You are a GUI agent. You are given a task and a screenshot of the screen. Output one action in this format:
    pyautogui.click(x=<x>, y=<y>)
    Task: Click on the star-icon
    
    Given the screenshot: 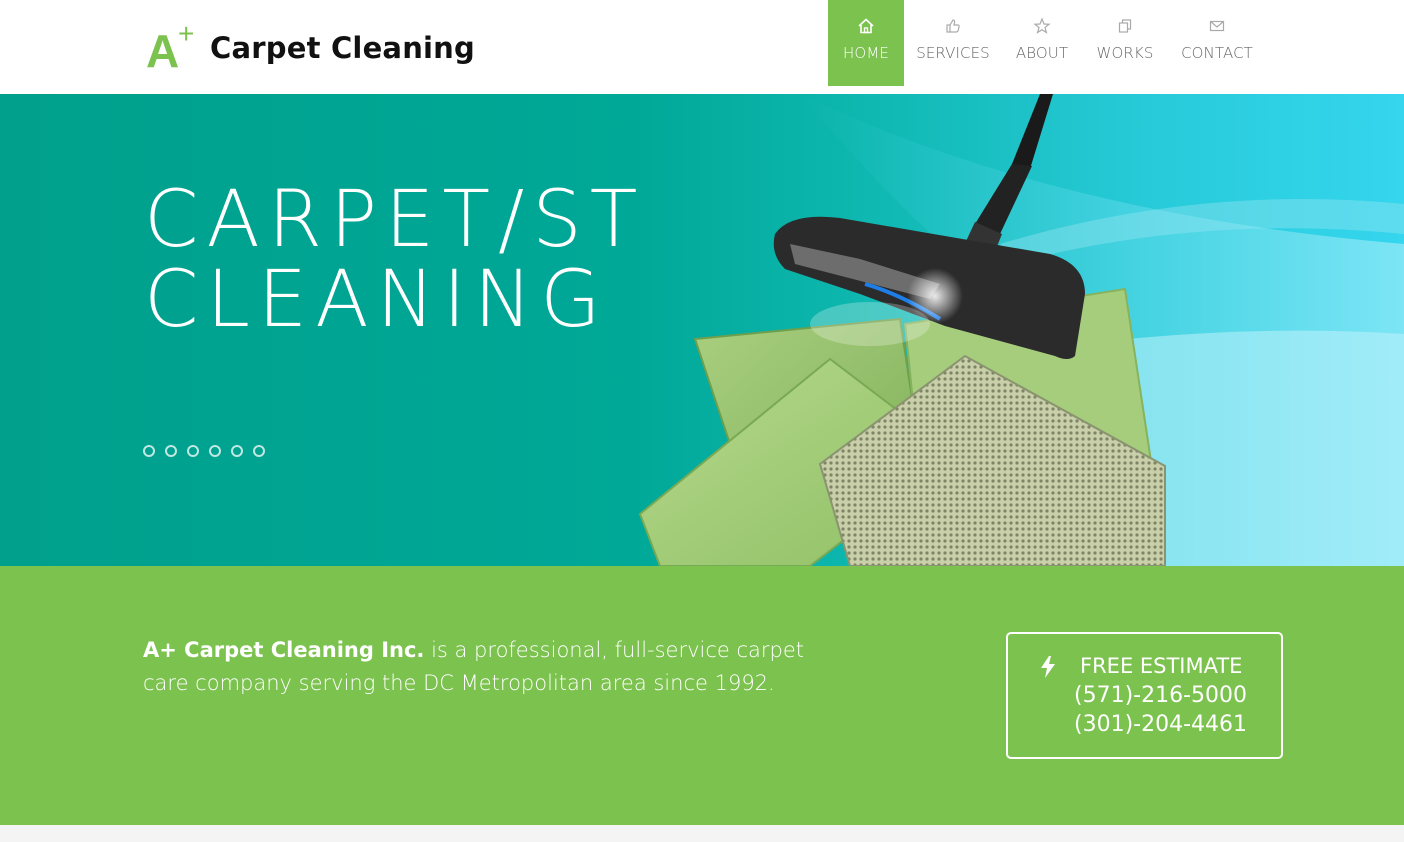 What is the action you would take?
    pyautogui.click(x=1042, y=25)
    